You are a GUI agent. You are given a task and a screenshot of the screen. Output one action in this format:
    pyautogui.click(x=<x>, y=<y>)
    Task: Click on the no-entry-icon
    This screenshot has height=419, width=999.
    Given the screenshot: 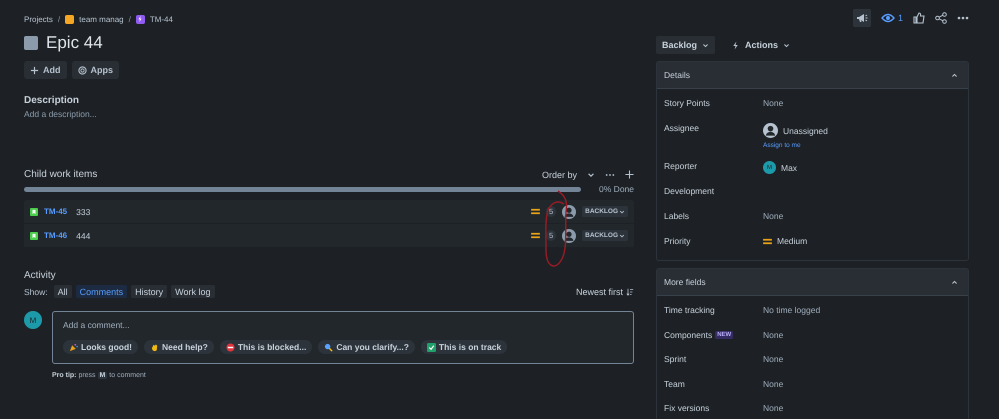 What is the action you would take?
    pyautogui.click(x=230, y=347)
    